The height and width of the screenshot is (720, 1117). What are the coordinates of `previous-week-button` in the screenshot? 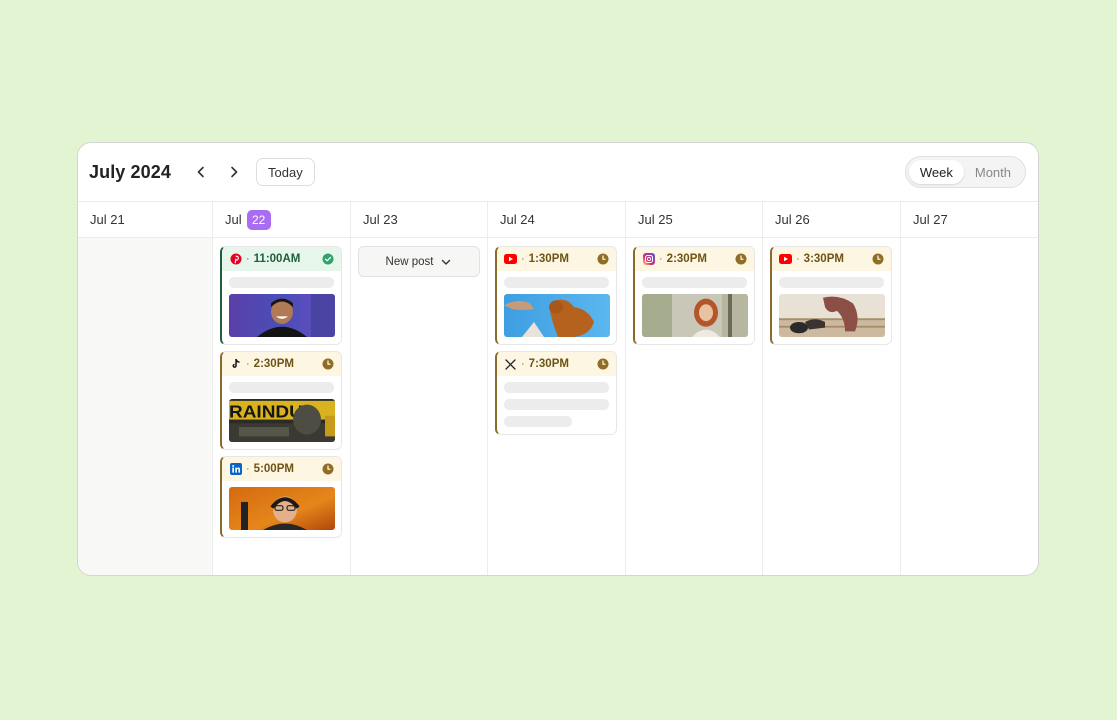 It's located at (201, 172).